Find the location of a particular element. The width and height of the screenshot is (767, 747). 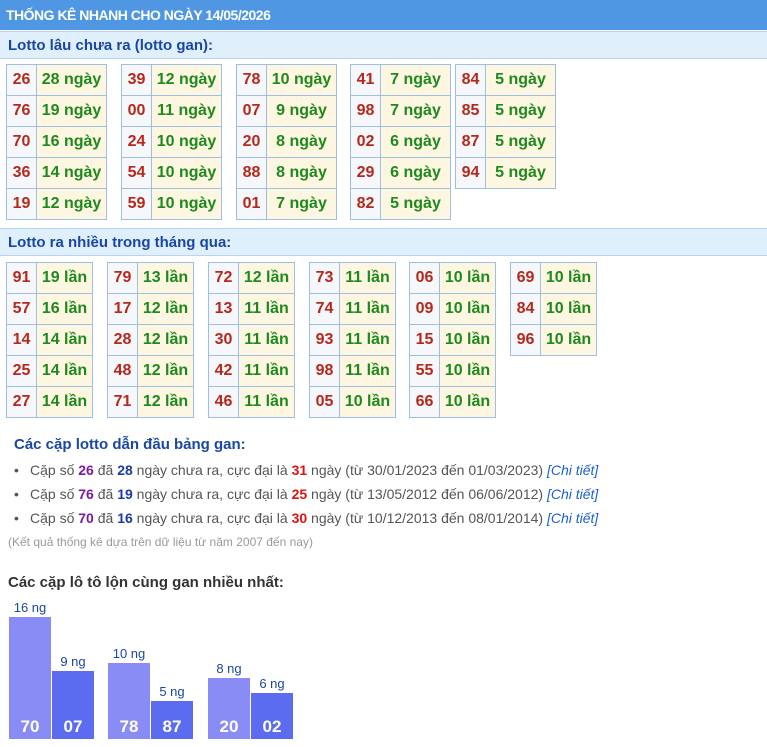

bar-value-label: 10 ng is located at coordinates (129, 653).